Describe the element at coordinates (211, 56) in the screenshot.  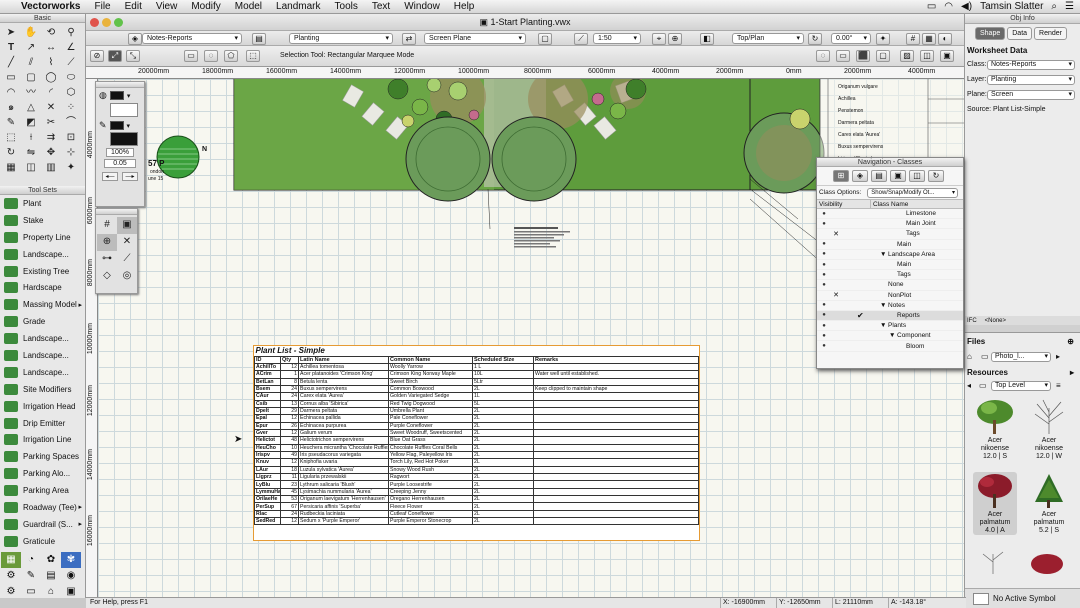
I see `lasso-mode: ◌` at that location.